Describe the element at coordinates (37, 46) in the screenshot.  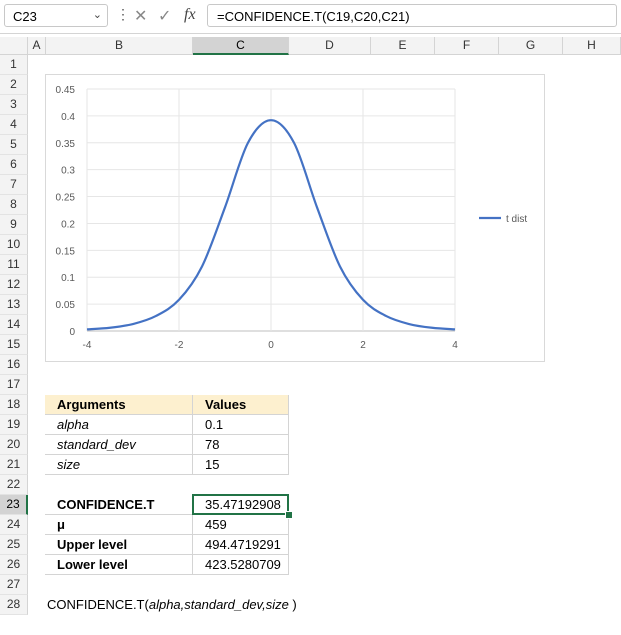
I see `column-header-a: A` at that location.